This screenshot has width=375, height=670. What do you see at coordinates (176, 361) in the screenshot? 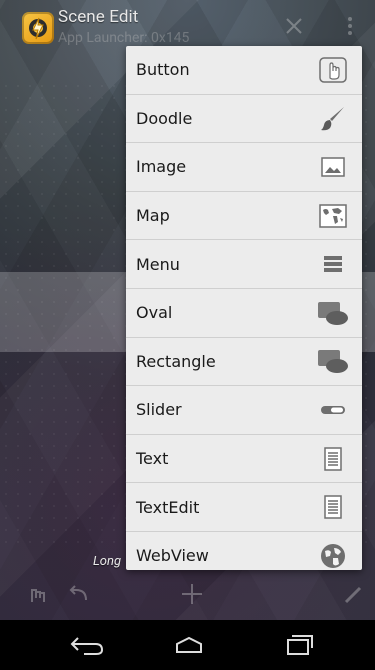
I see `menu-item-label: Rectangle` at bounding box center [176, 361].